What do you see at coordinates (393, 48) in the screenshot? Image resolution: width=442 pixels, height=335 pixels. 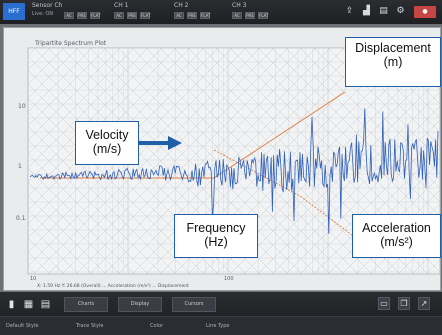 I see `callout-title: Displacement` at bounding box center [393, 48].